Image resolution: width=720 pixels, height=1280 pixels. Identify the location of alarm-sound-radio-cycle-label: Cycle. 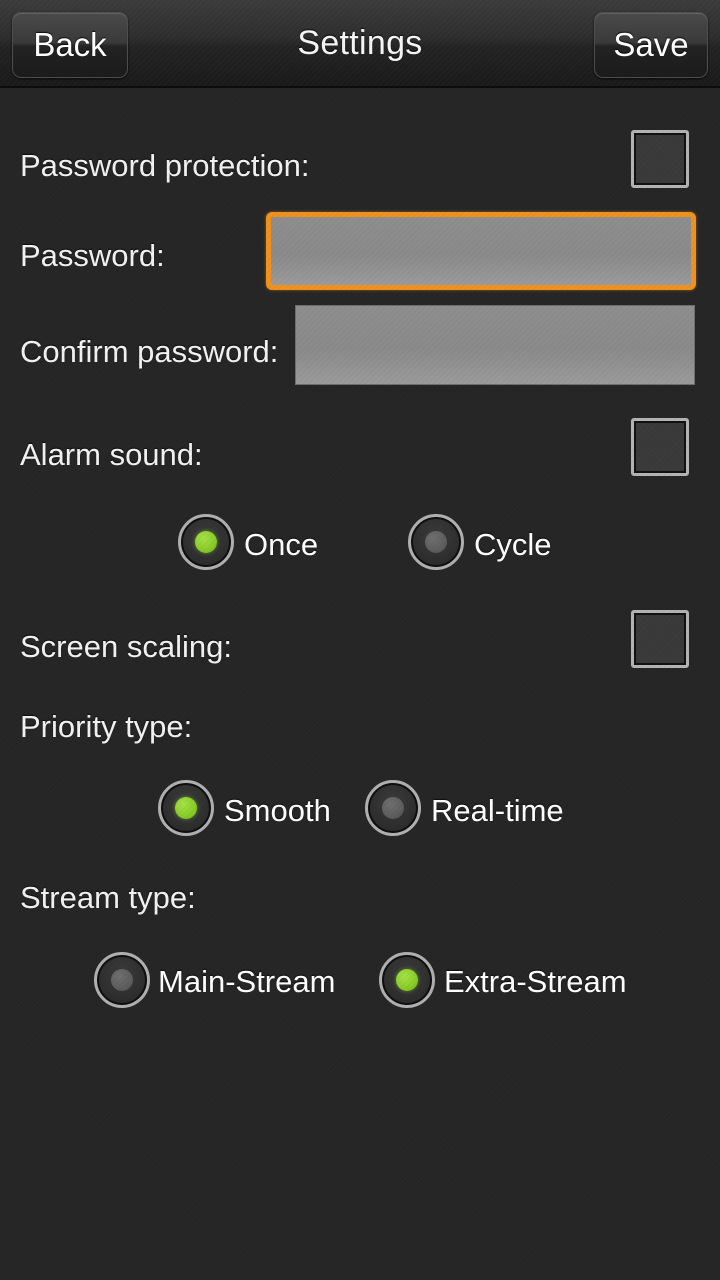
(513, 544).